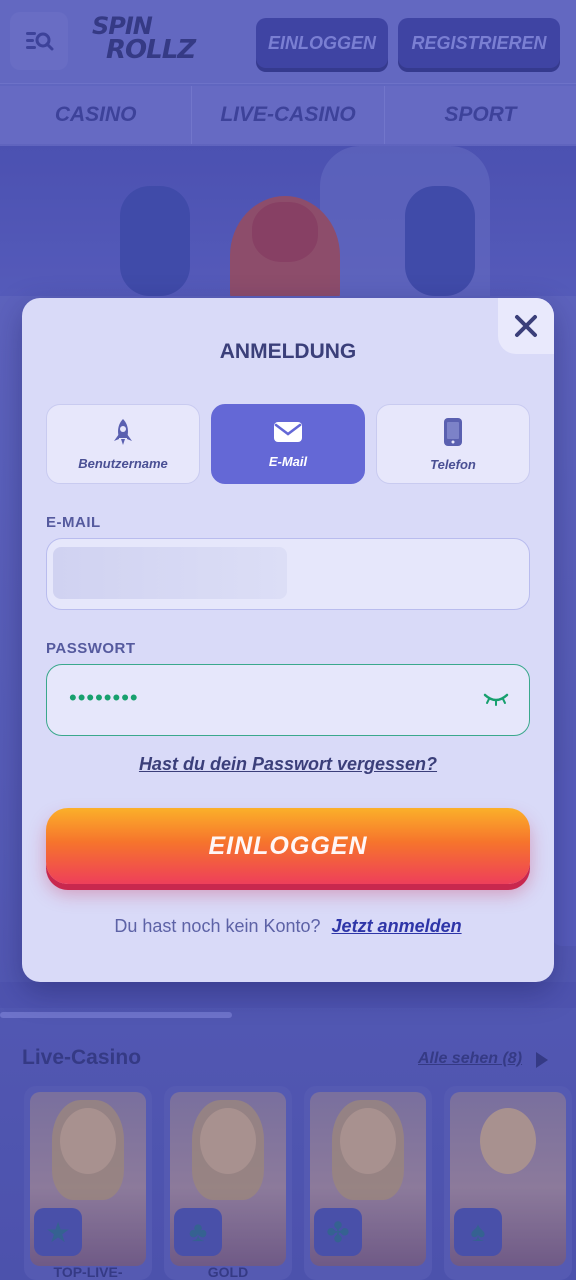  Describe the element at coordinates (288, 431) in the screenshot. I see `envelope-icon` at that location.